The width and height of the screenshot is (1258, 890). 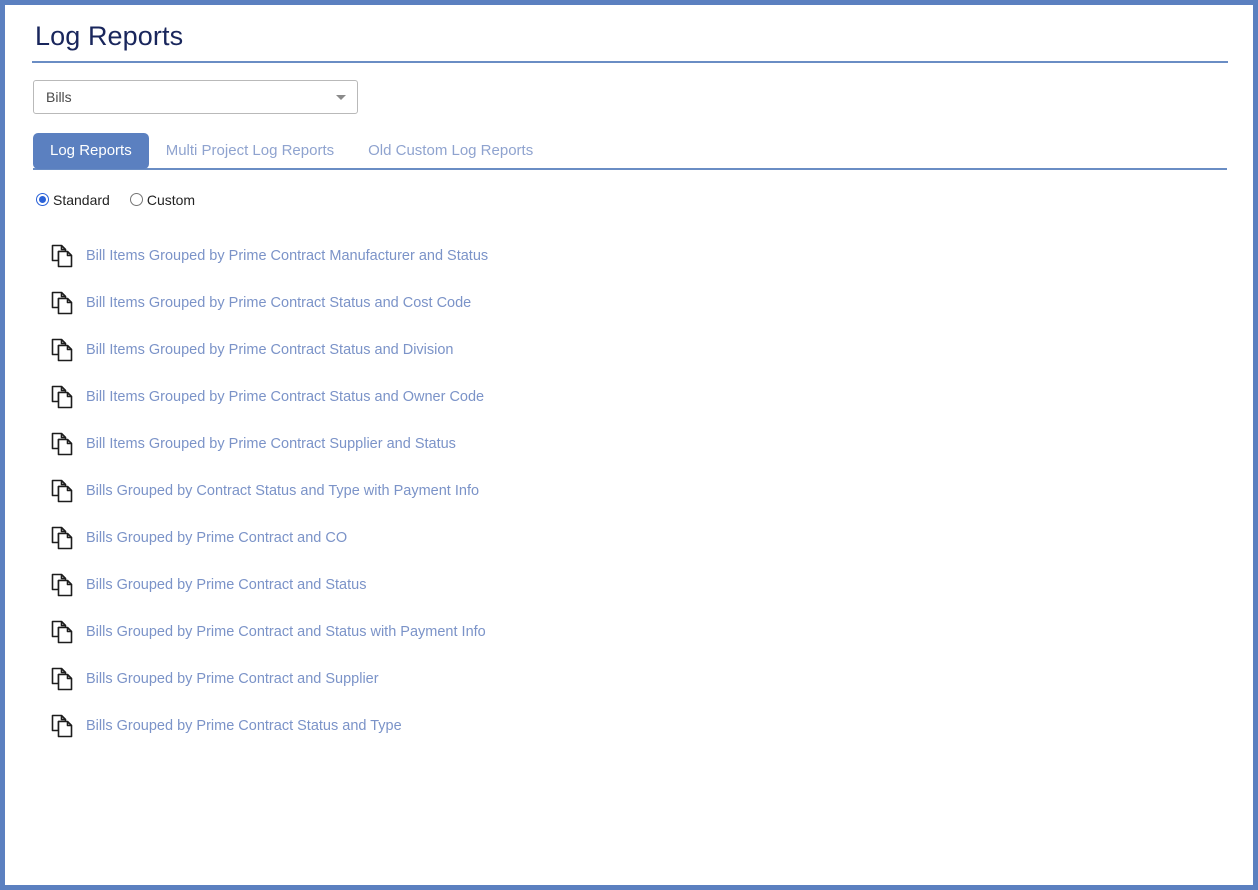 What do you see at coordinates (250, 151) in the screenshot?
I see `tab-multi-project-log-reports: Multi Project Log Reports` at bounding box center [250, 151].